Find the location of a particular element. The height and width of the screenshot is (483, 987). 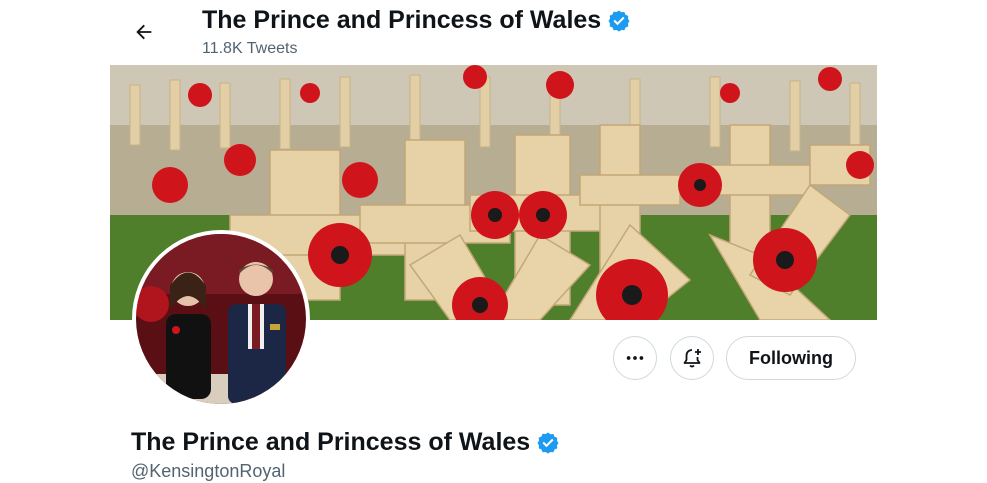

bell-plus-icon is located at coordinates (692, 358).